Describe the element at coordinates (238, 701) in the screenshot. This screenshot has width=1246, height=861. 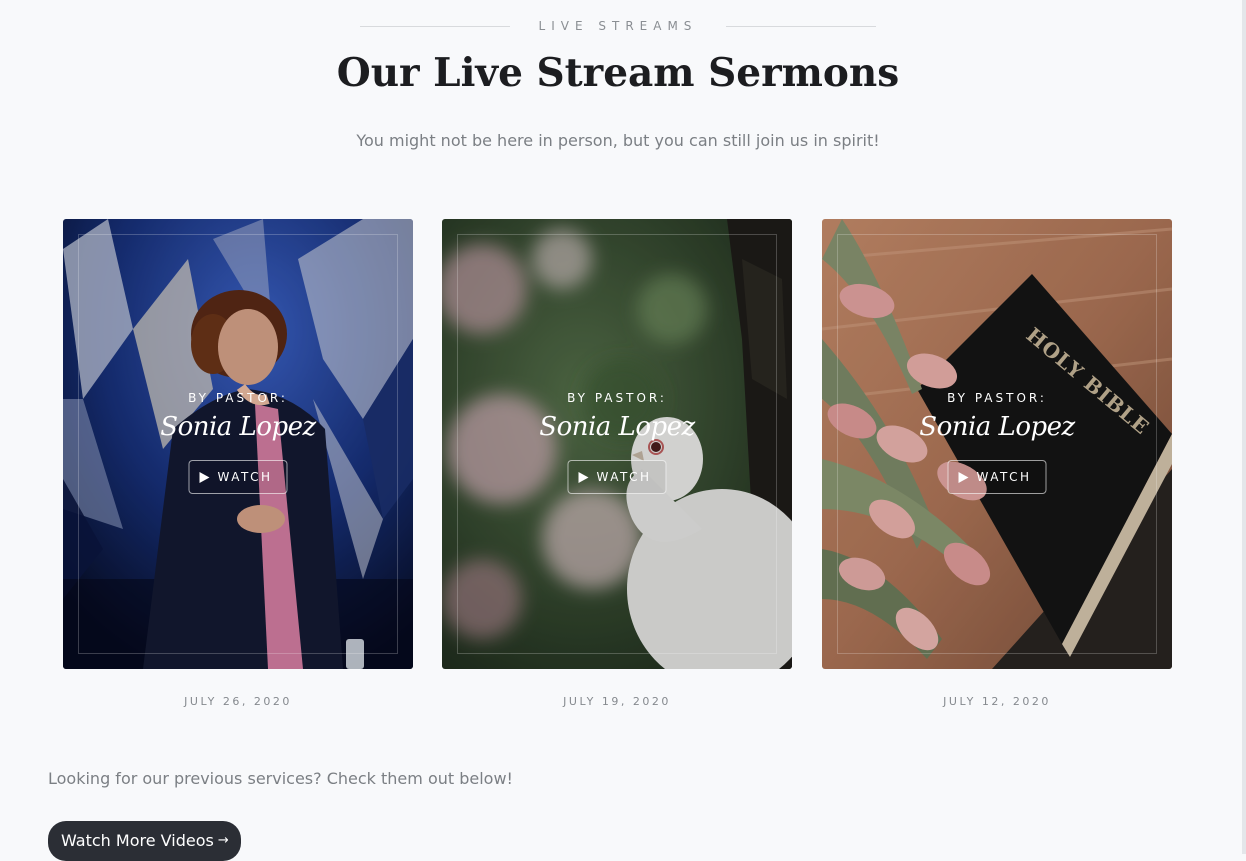
I see `sermon-date: JULY 26, 2020` at that location.